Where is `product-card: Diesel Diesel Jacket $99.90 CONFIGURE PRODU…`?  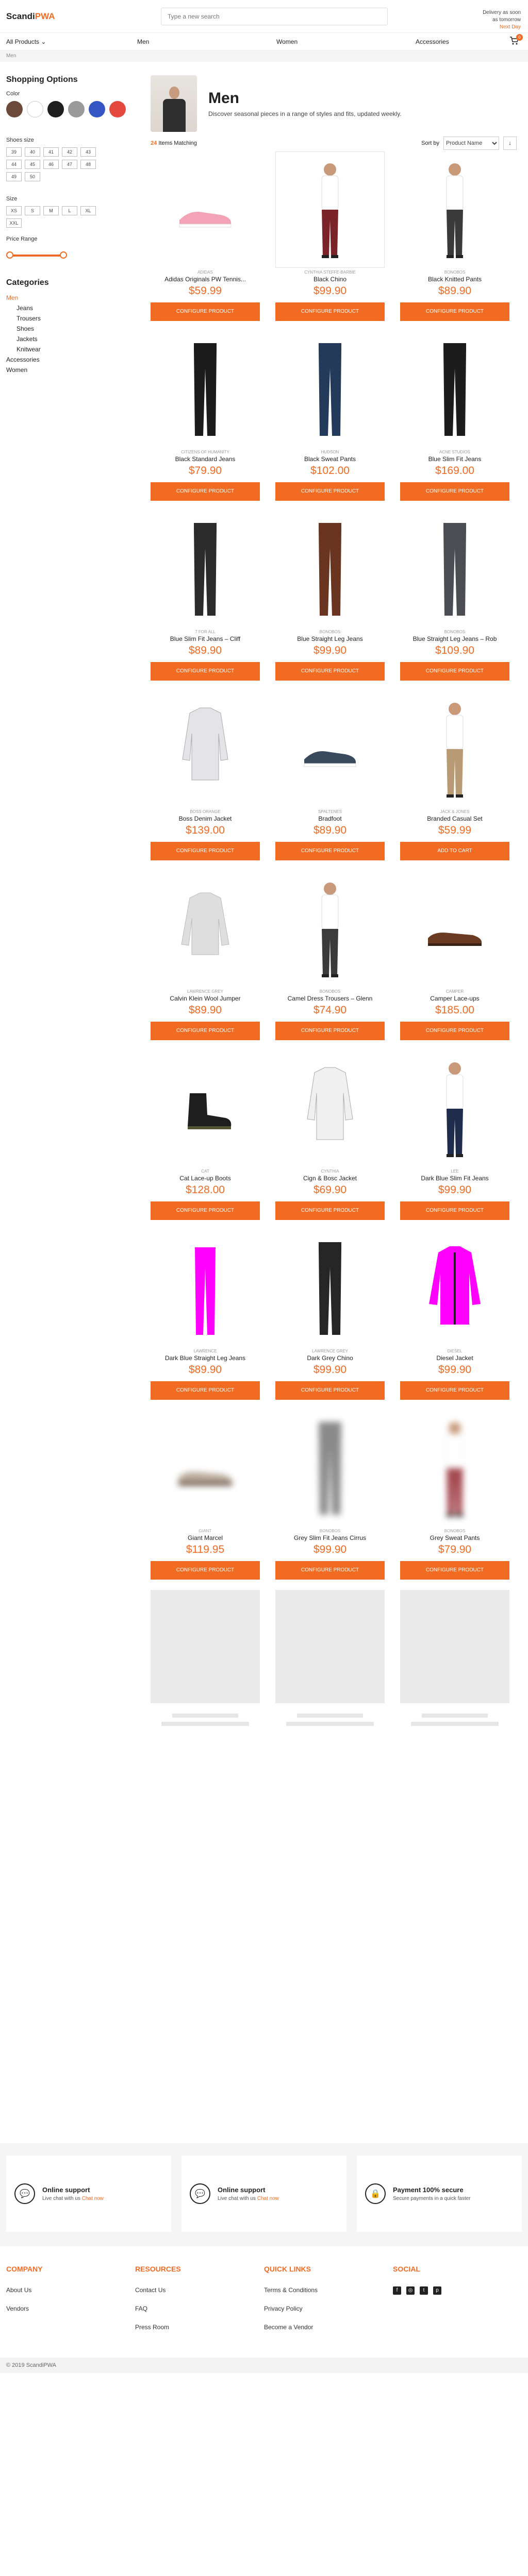 product-card: Diesel Diesel Jacket $99.90 CONFIGURE PRODU… is located at coordinates (454, 1315).